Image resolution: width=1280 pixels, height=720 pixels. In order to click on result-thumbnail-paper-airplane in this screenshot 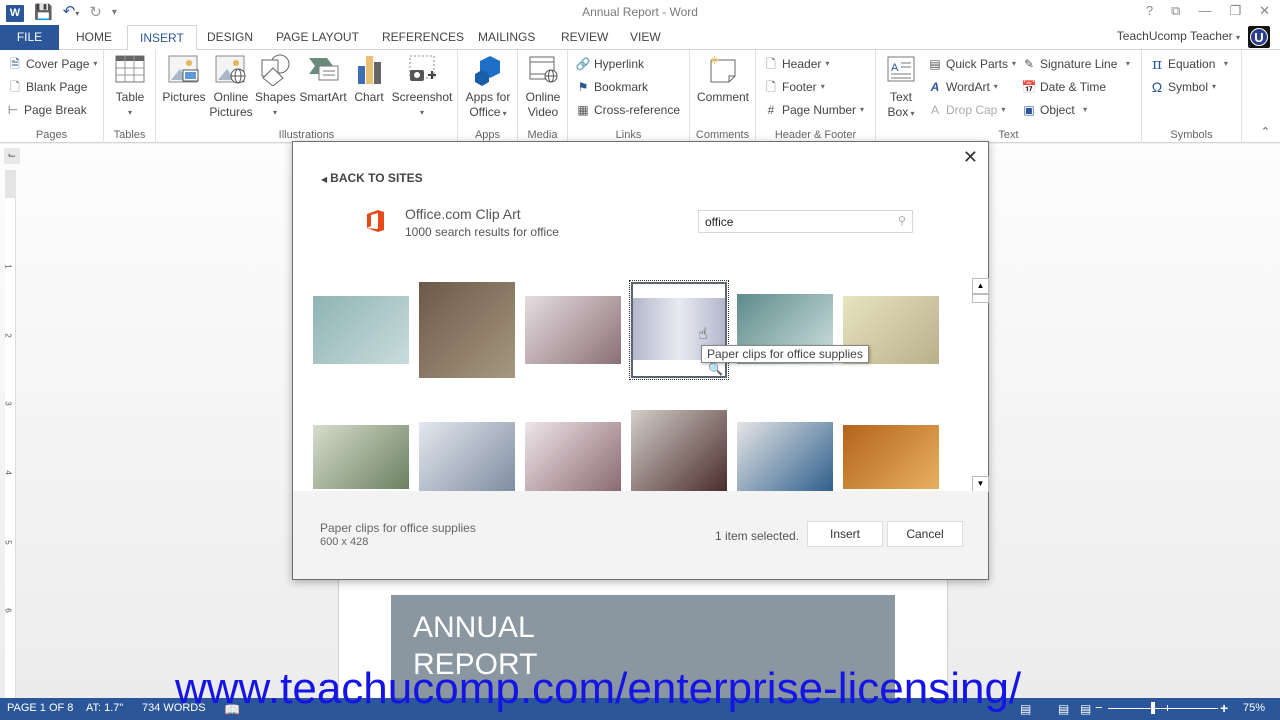, I will do `click(361, 330)`.